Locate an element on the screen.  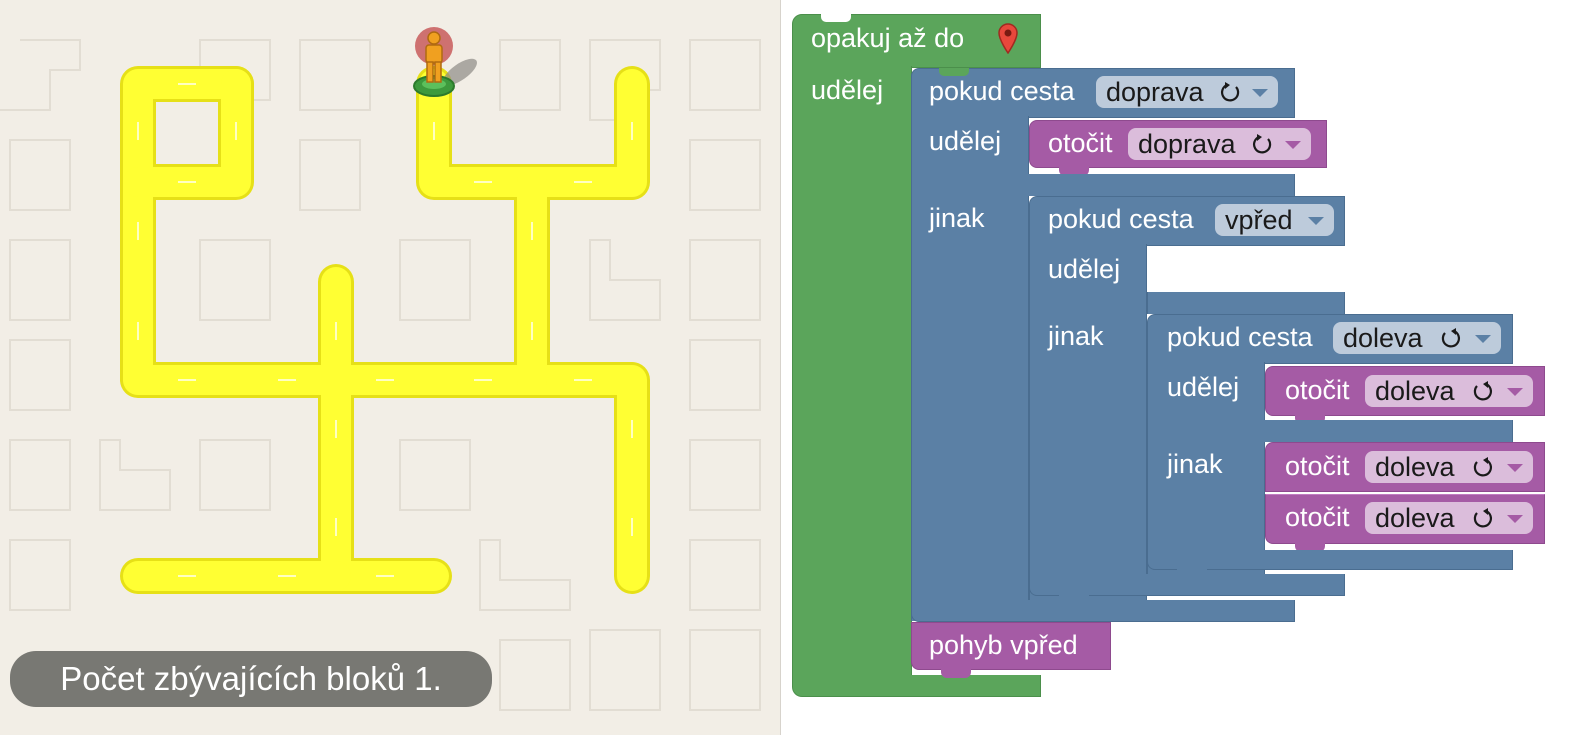
if-path-forward-dropdown: vpřed is located at coordinates (1274, 220).